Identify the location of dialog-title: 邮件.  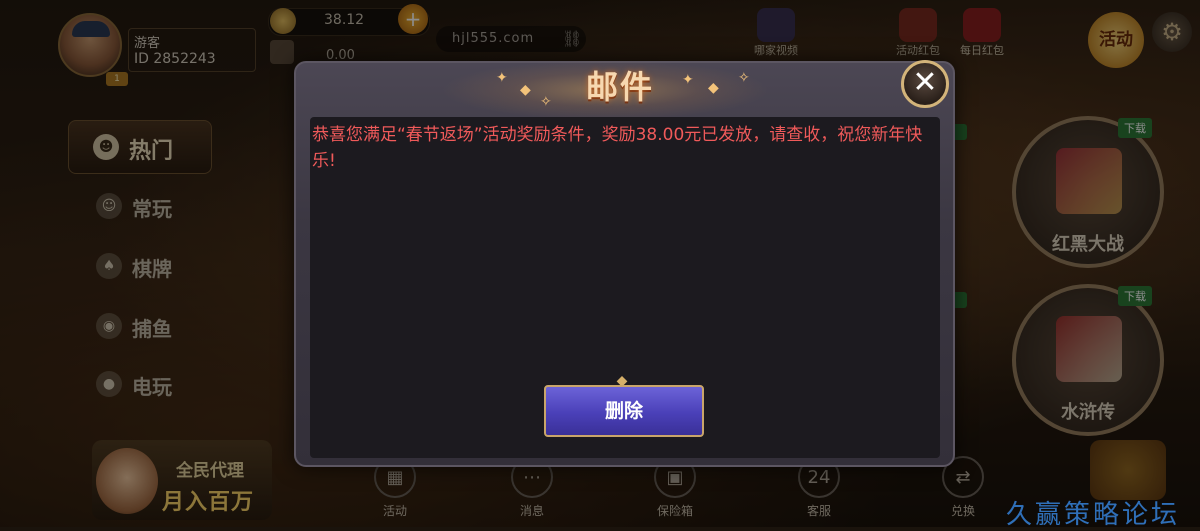
(620, 87).